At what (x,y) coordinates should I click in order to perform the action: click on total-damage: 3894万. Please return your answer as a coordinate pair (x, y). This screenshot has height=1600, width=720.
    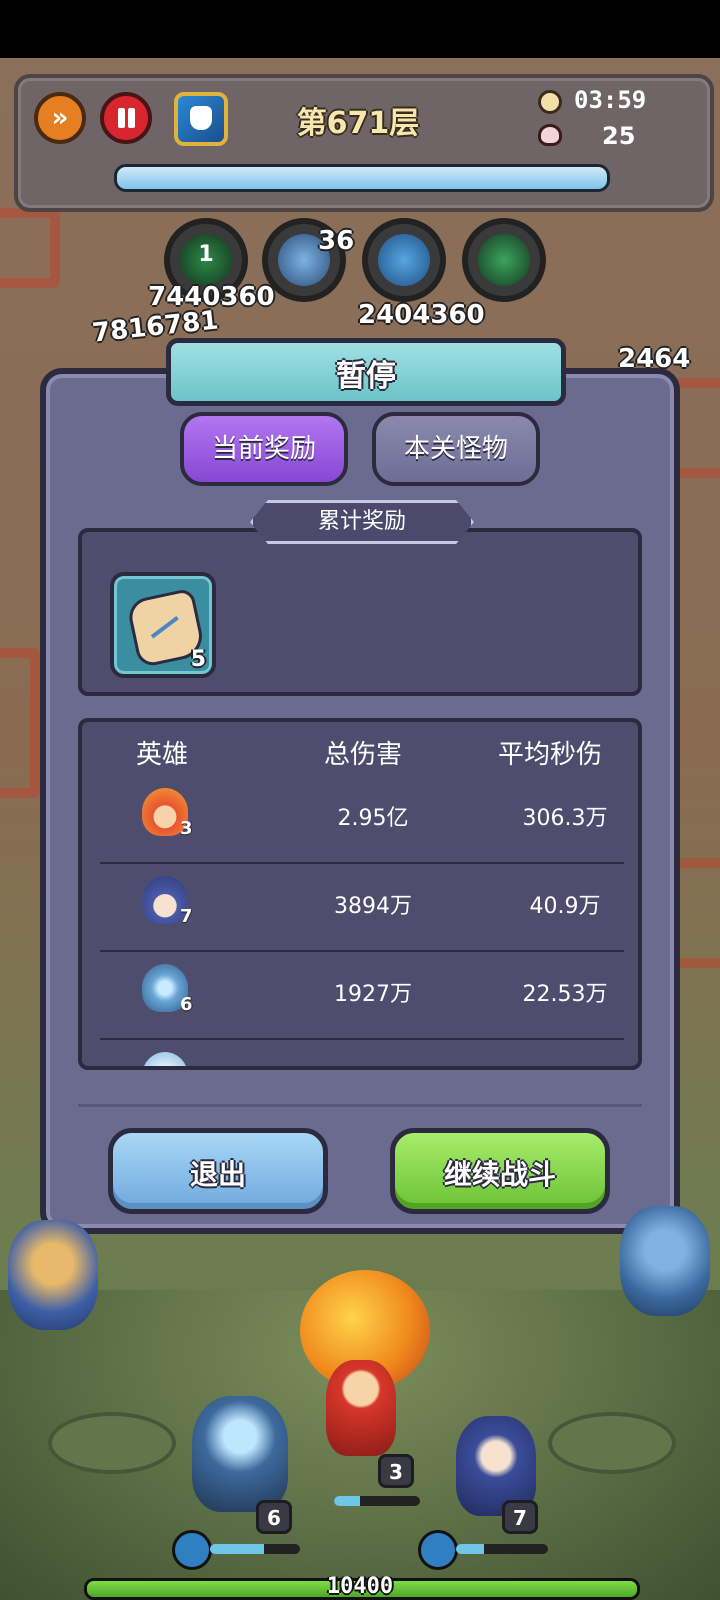
    Looking at the image, I should click on (373, 906).